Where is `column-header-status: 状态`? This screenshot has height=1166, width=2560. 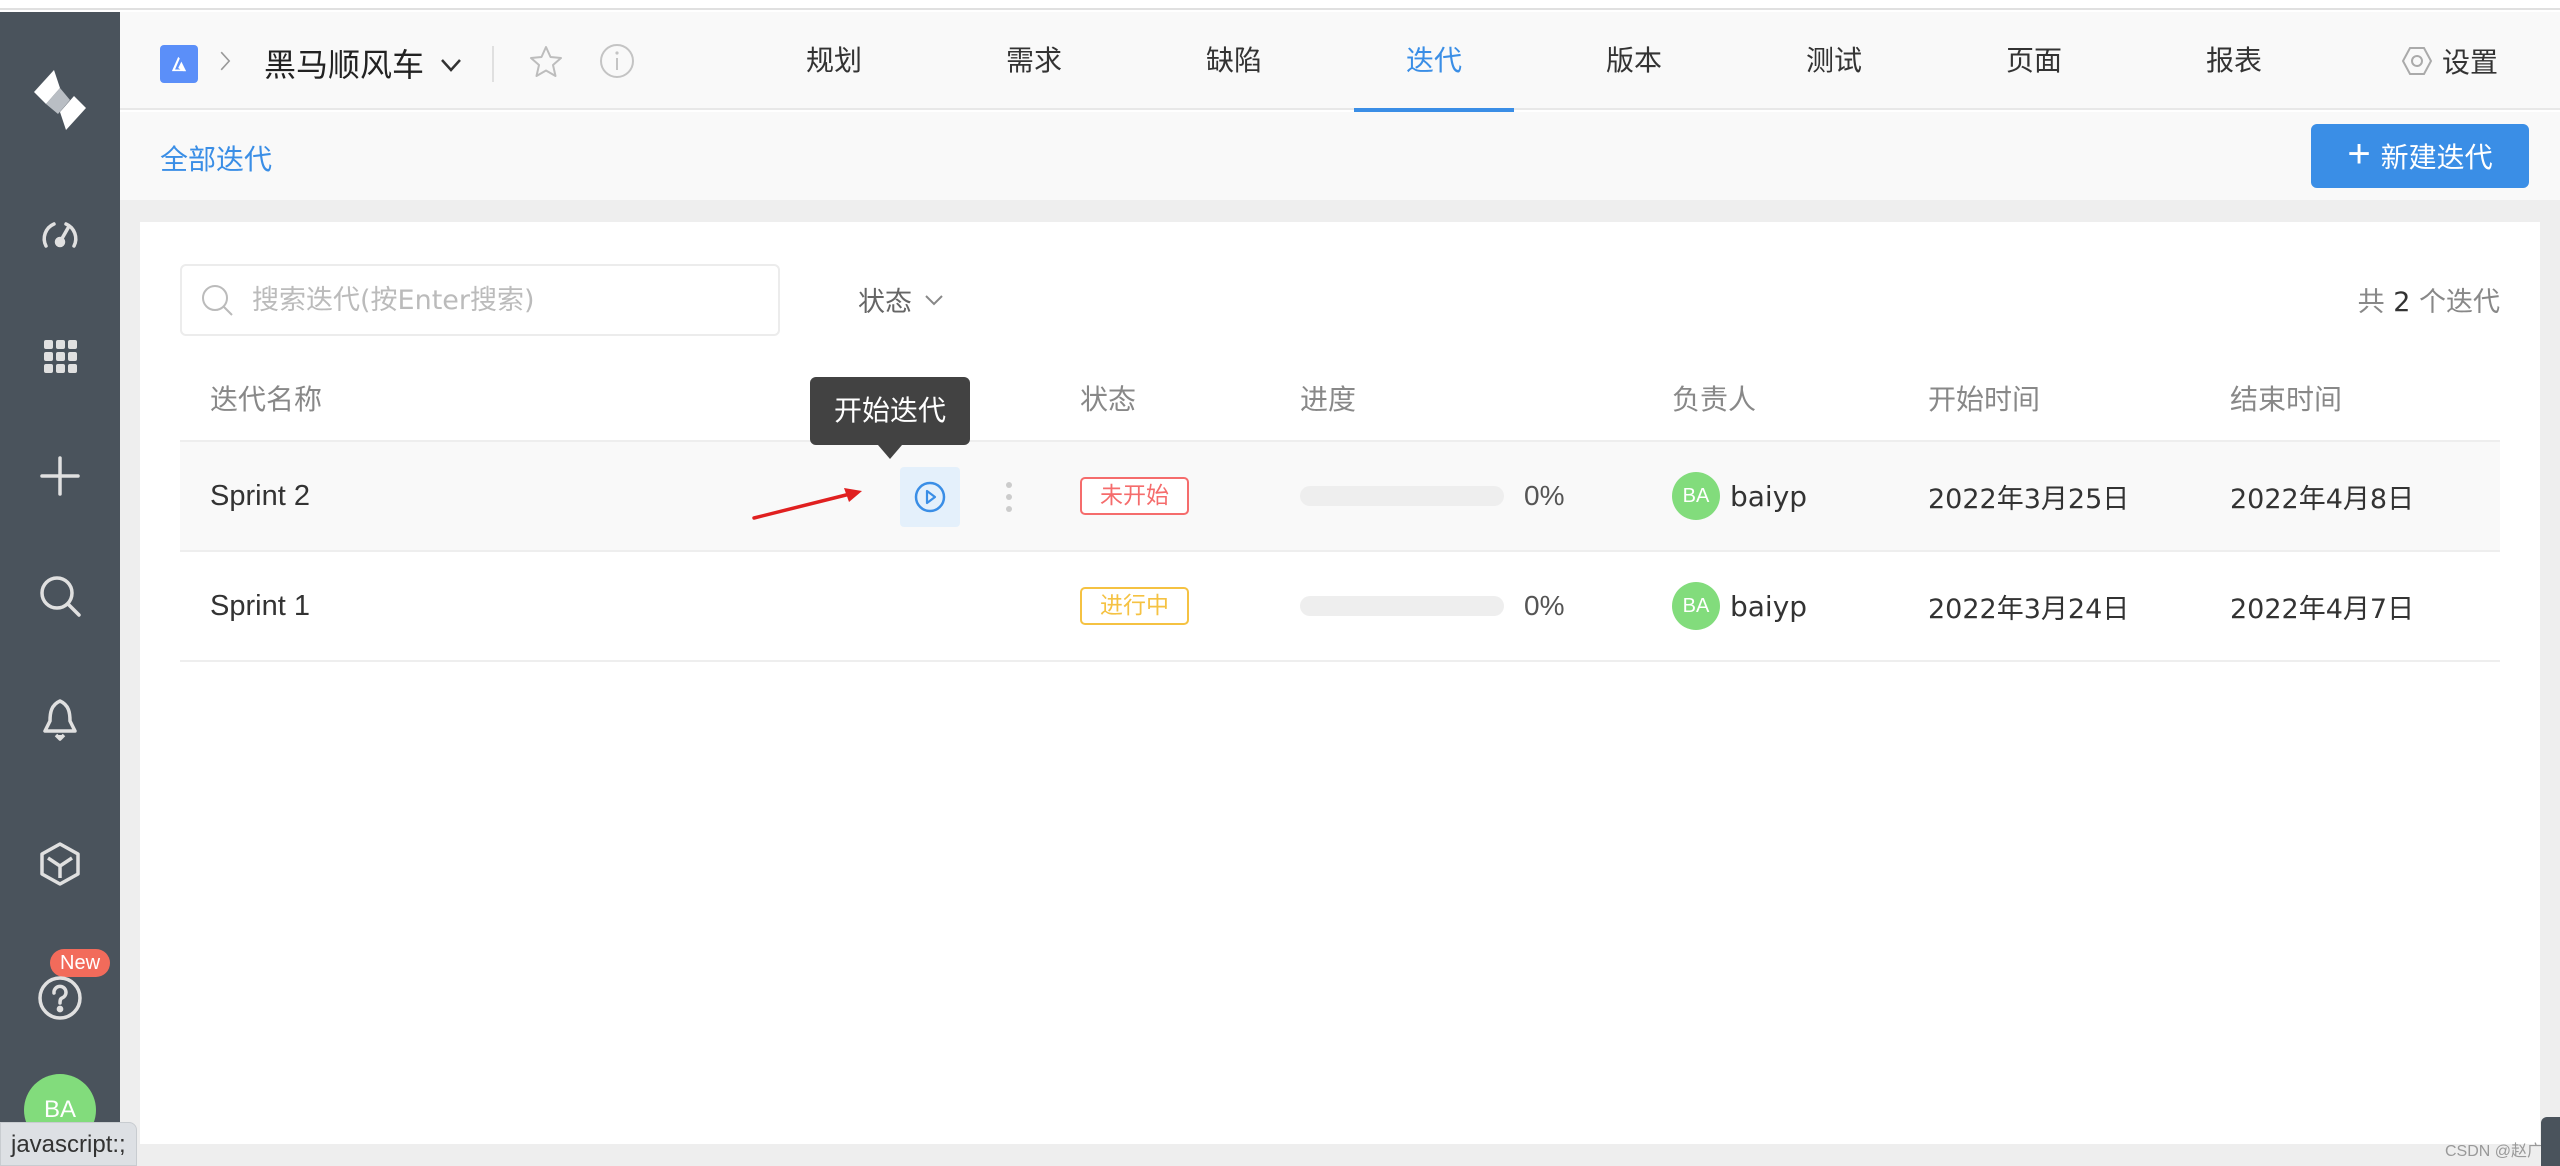 column-header-status: 状态 is located at coordinates (1108, 399).